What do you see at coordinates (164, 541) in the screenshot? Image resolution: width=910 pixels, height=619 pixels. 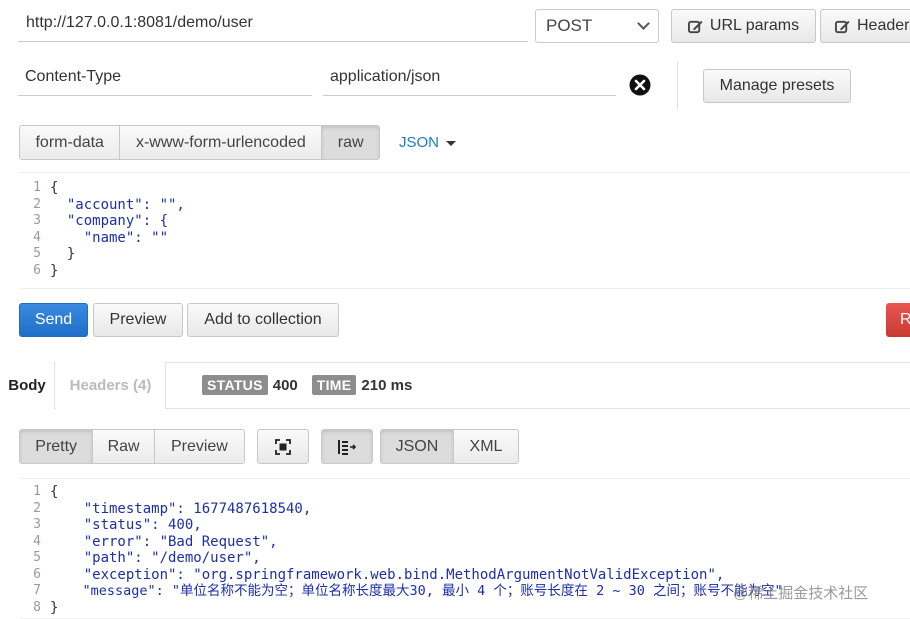 I see `code-text: "error": "Bad Request",` at bounding box center [164, 541].